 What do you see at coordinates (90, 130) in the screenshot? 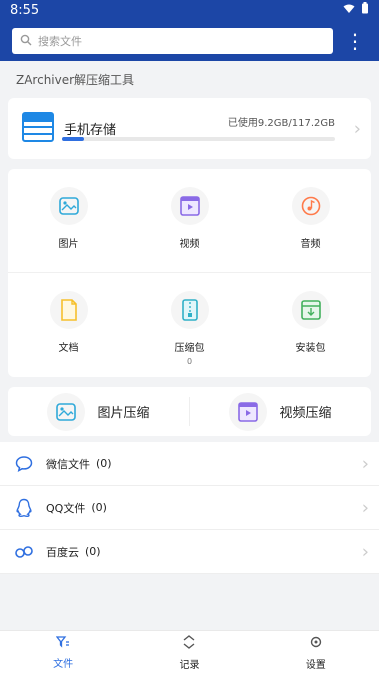
I see `storage-title: 手机存储` at bounding box center [90, 130].